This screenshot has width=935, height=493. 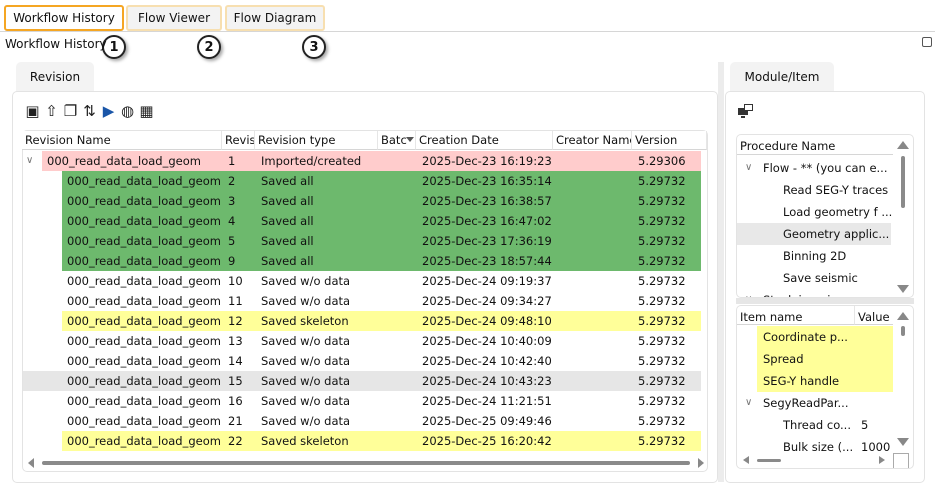 I want to click on item-scrollbar, so click(x=903, y=331).